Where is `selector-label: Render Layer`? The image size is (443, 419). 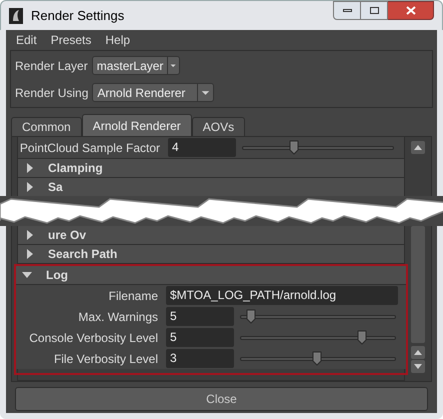
selector-label: Render Layer is located at coordinates (51, 66).